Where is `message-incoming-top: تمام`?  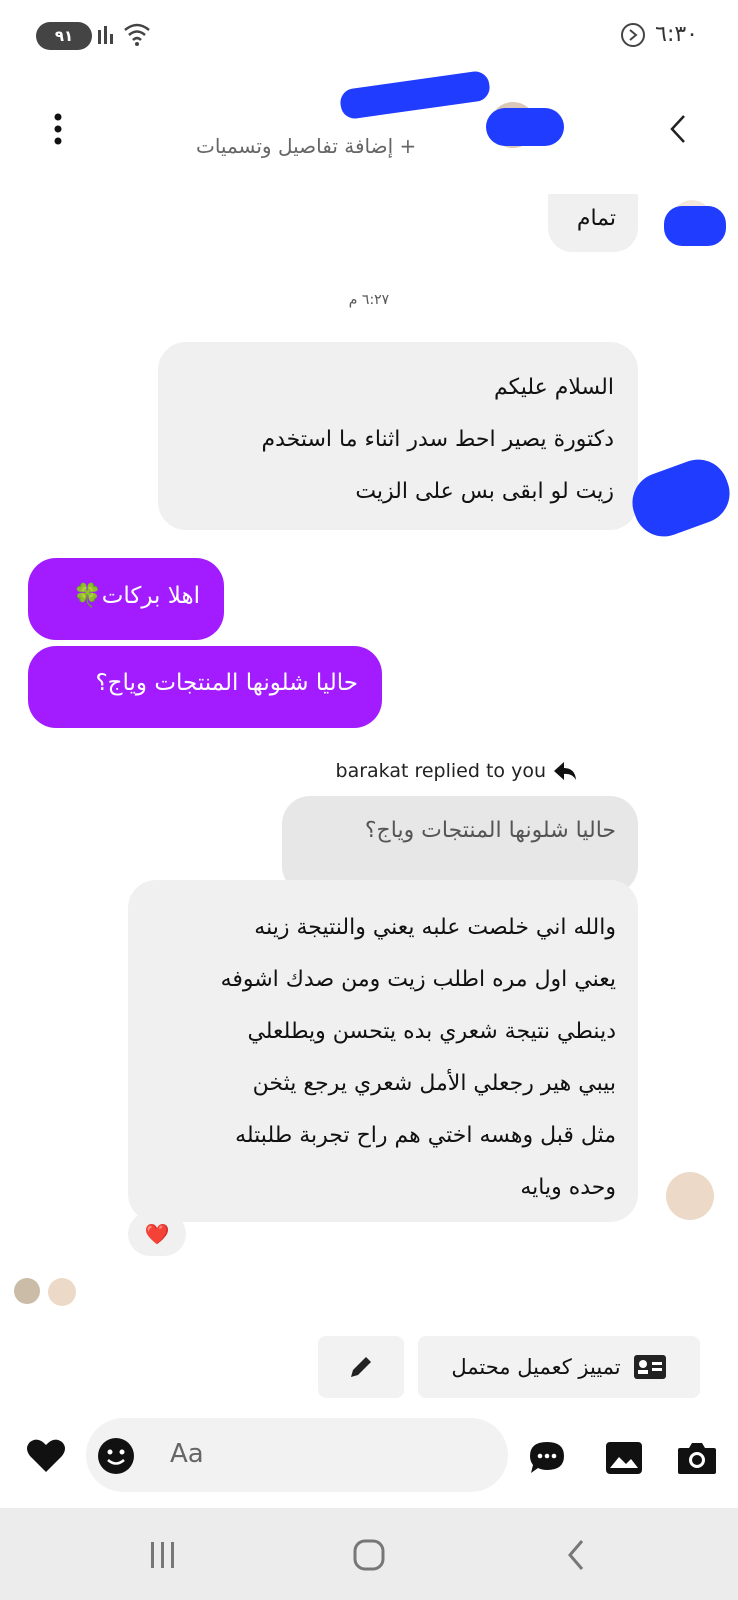
message-incoming-top: تمام is located at coordinates (593, 223).